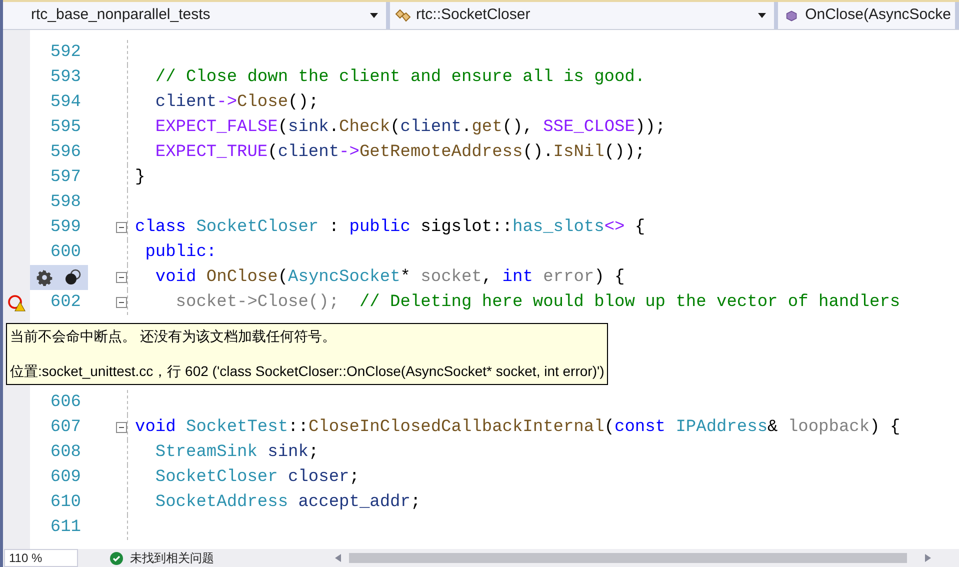 The height and width of the screenshot is (567, 959). I want to click on class-icon, so click(403, 15).